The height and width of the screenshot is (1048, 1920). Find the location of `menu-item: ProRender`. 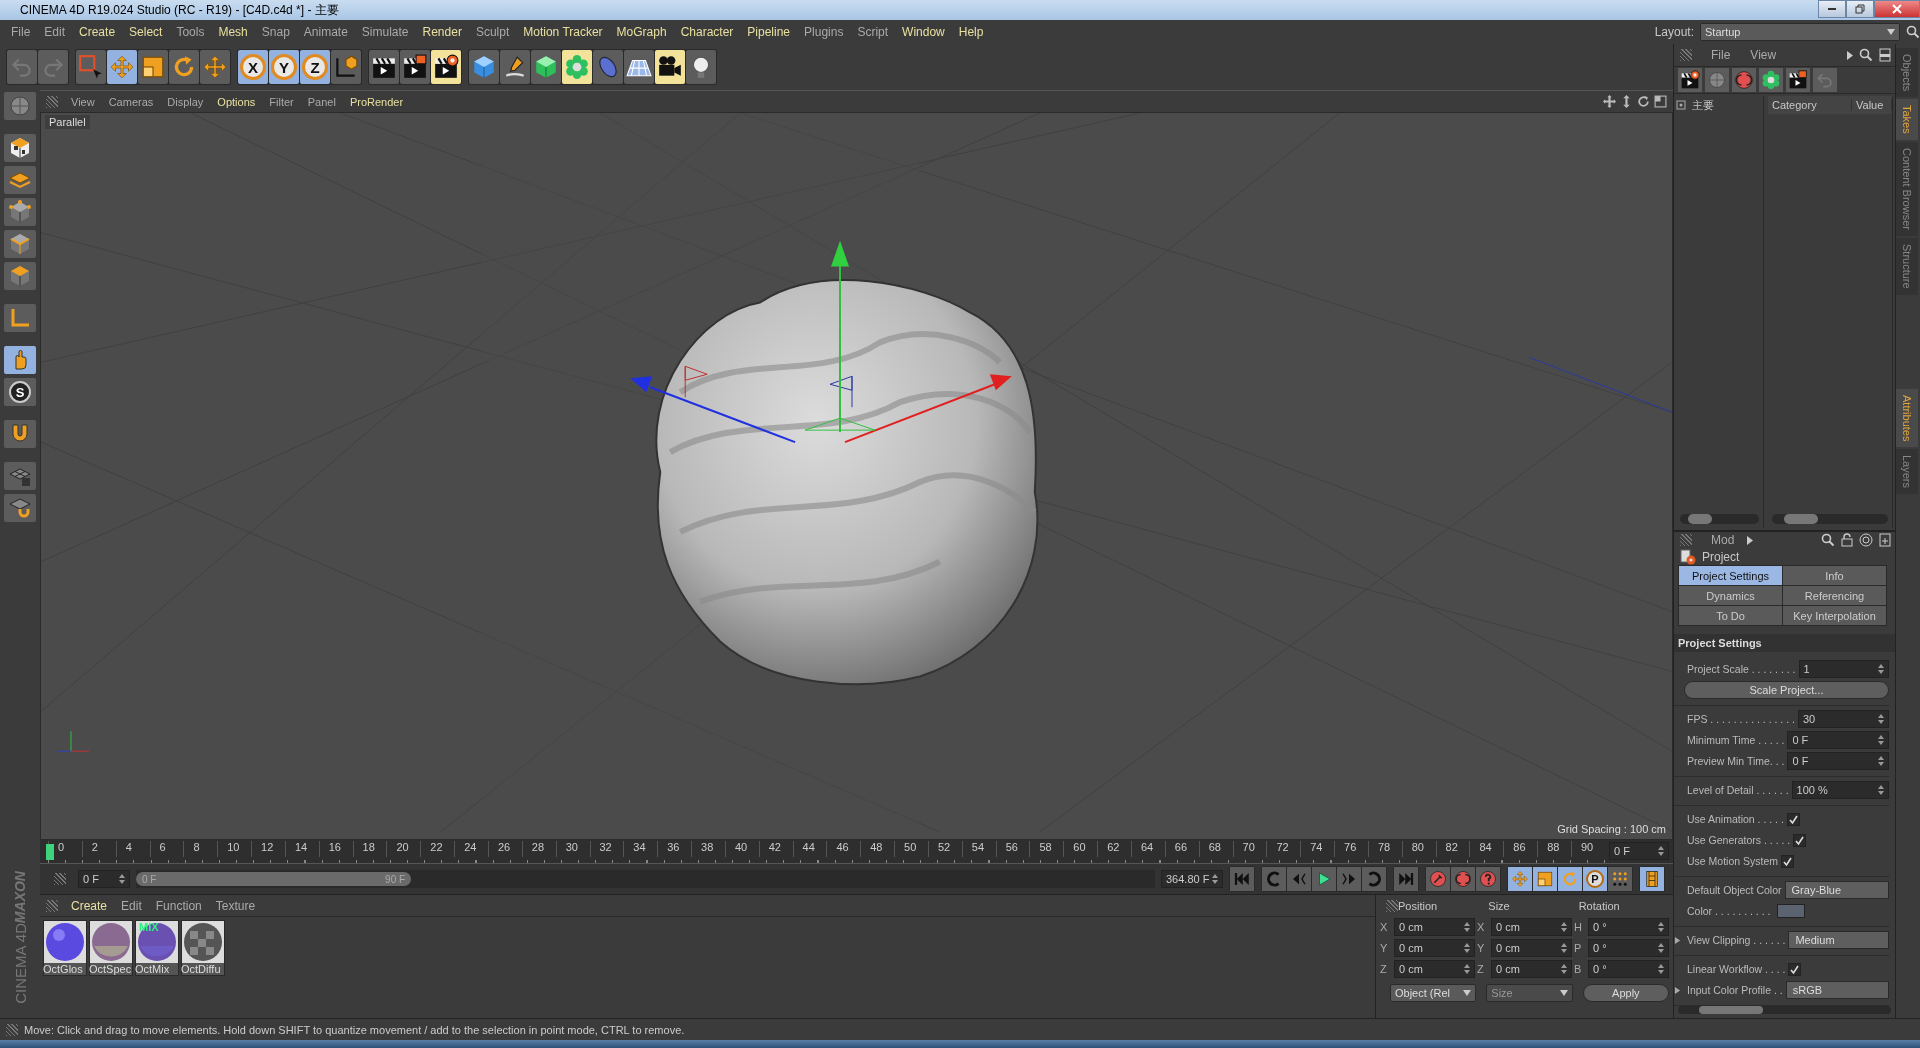

menu-item: ProRender is located at coordinates (376, 101).